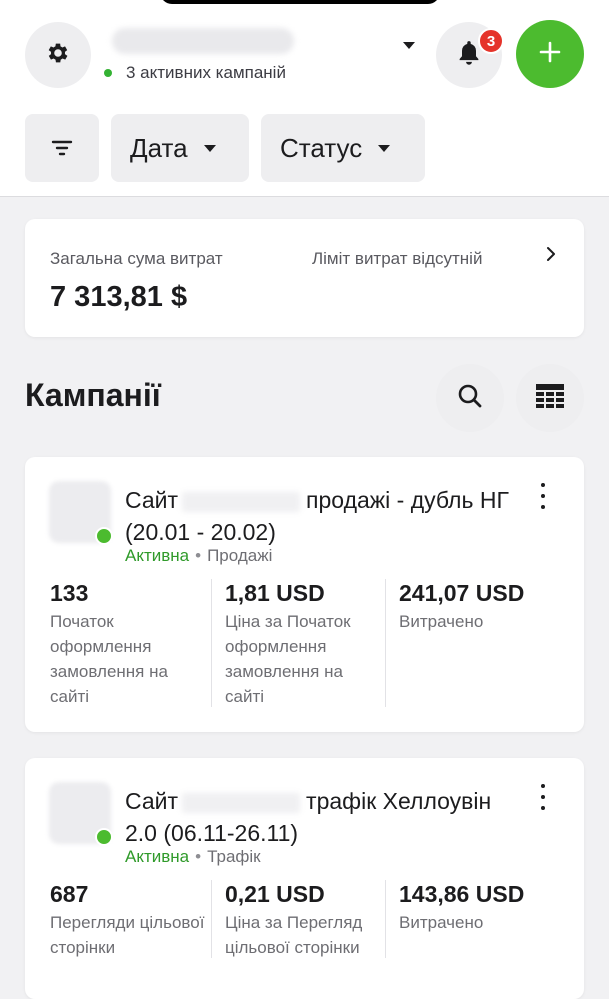  Describe the element at coordinates (127, 935) in the screenshot. I see `metric-label: Перегляди цільової сторінки` at that location.